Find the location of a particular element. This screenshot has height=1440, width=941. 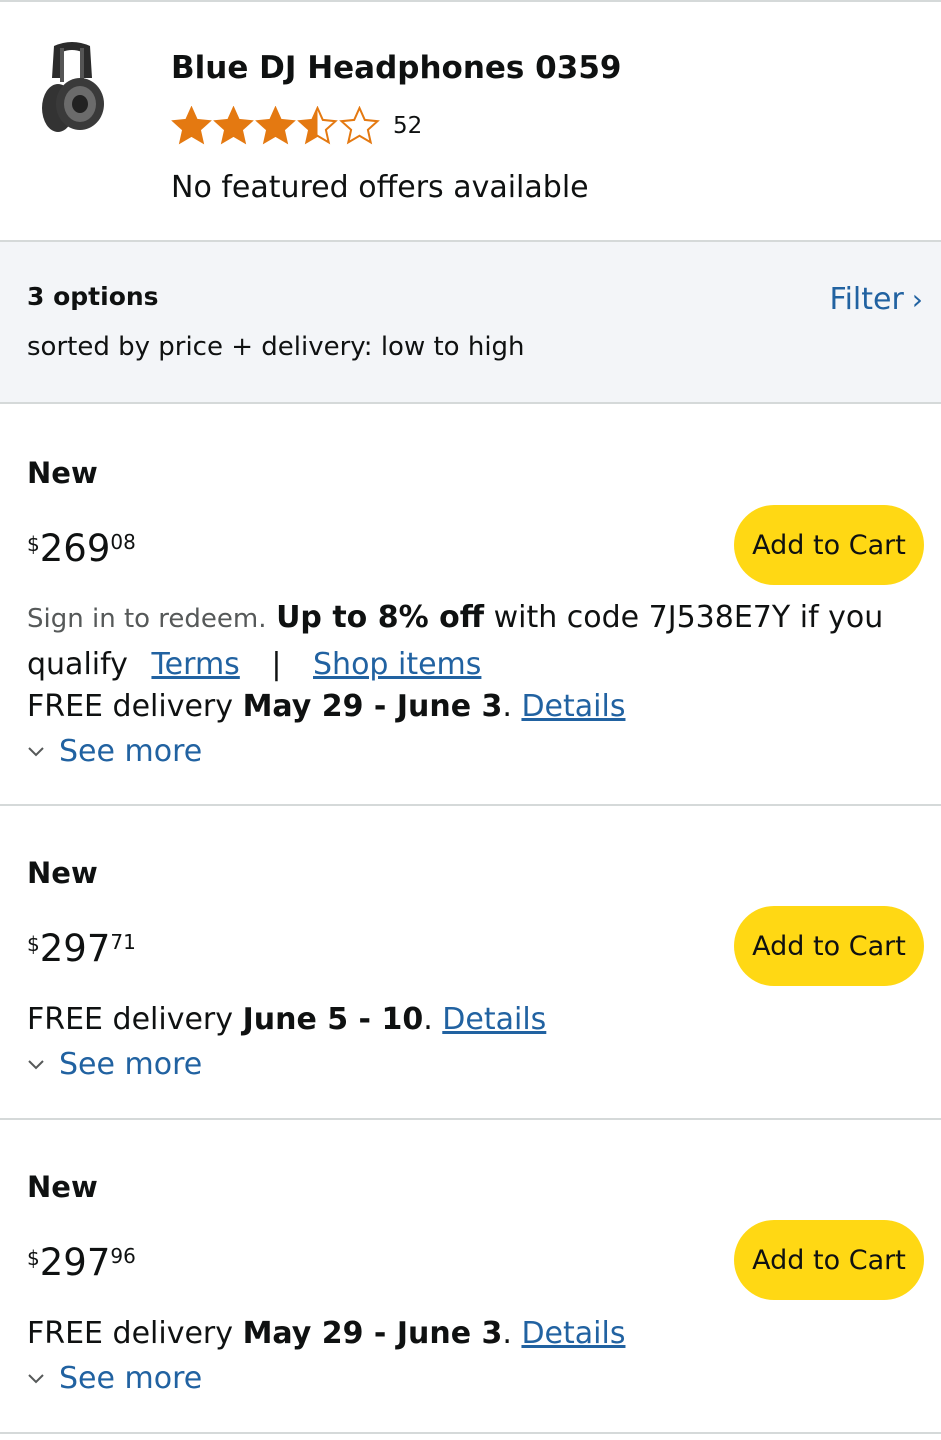

price-fraction: 96 is located at coordinates (123, 1256).